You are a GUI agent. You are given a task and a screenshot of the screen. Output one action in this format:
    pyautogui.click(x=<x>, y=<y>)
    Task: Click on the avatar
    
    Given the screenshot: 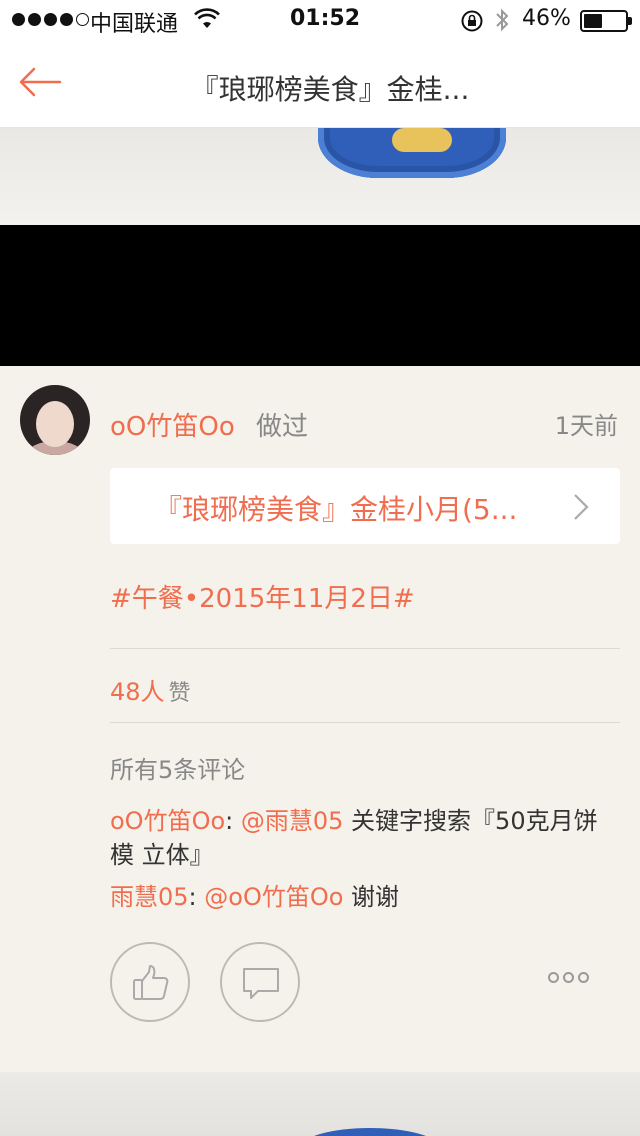 What is the action you would take?
    pyautogui.click(x=55, y=420)
    